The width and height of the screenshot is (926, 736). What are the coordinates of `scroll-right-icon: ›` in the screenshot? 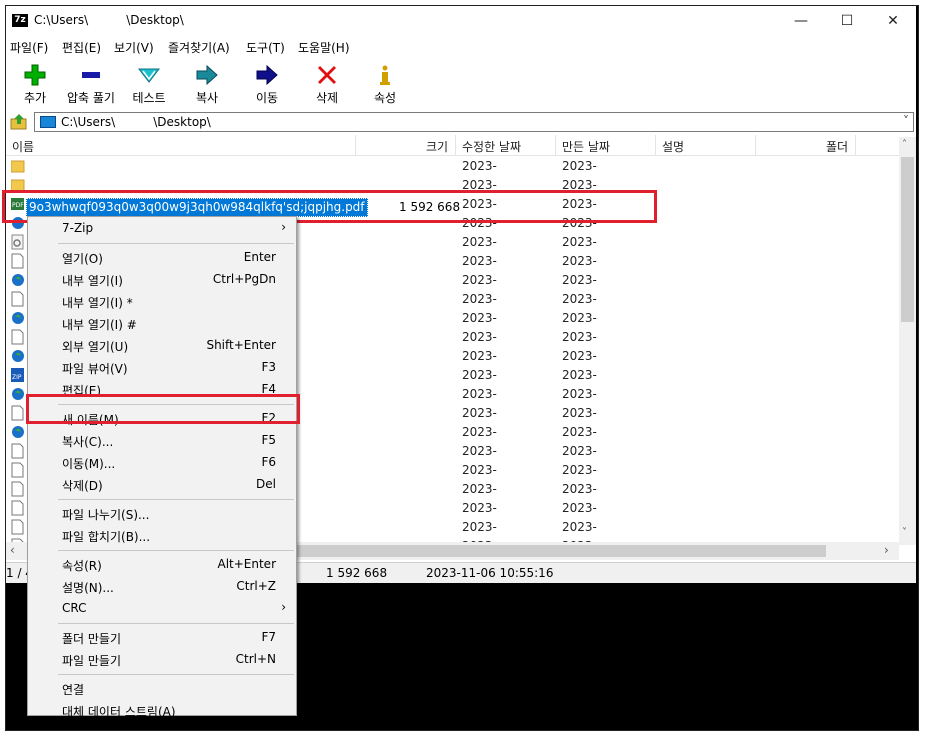 It's located at (886, 550).